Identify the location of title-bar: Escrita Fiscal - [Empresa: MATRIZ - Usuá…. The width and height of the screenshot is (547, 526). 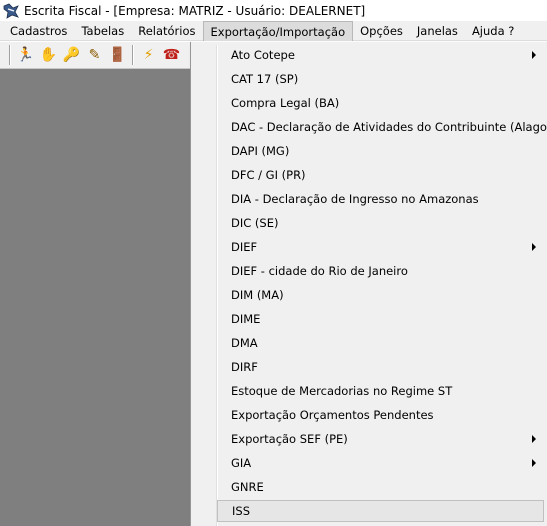
(273, 10).